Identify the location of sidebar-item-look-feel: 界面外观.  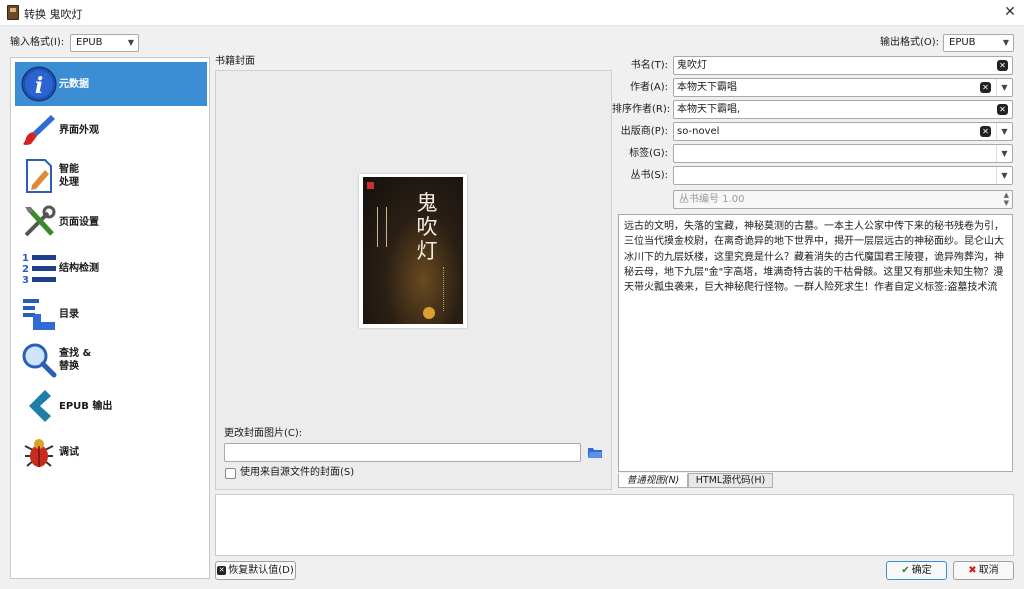
(111, 130).